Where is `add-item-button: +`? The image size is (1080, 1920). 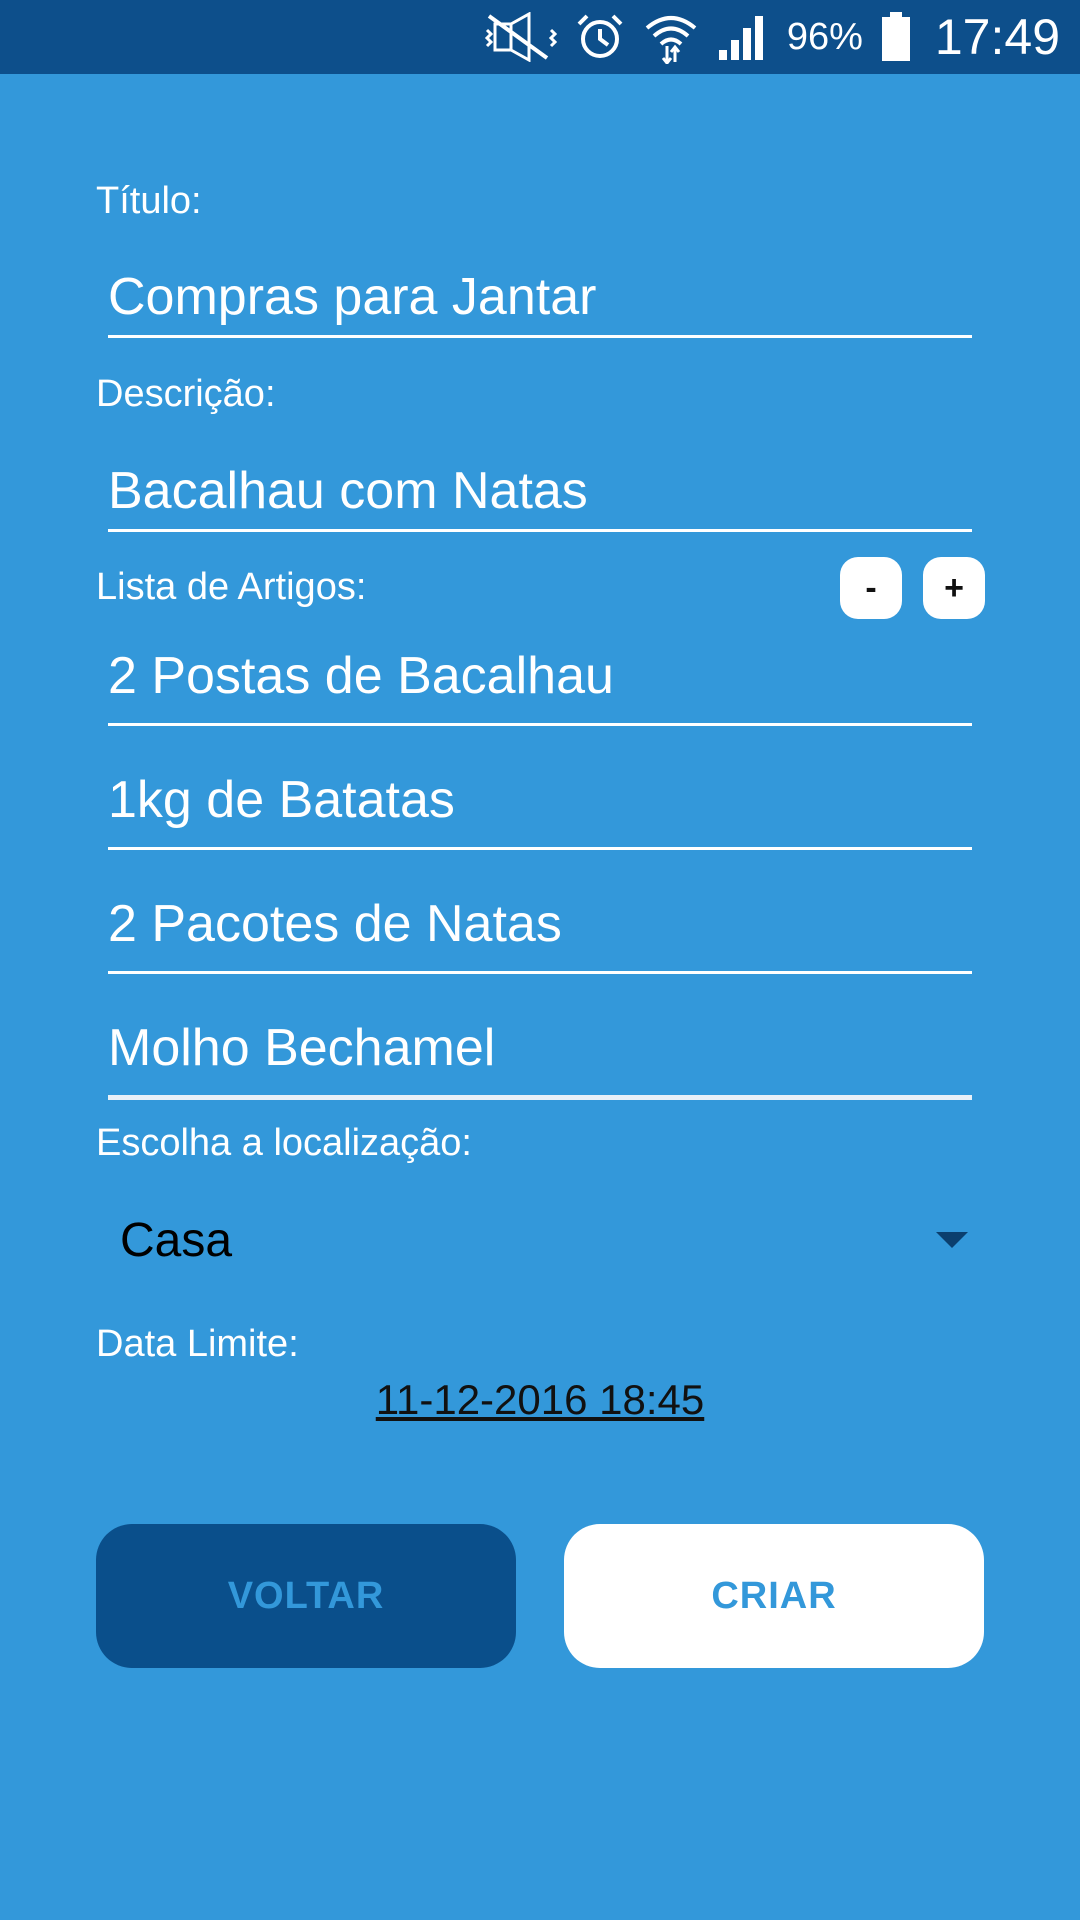
add-item-button: + is located at coordinates (954, 588).